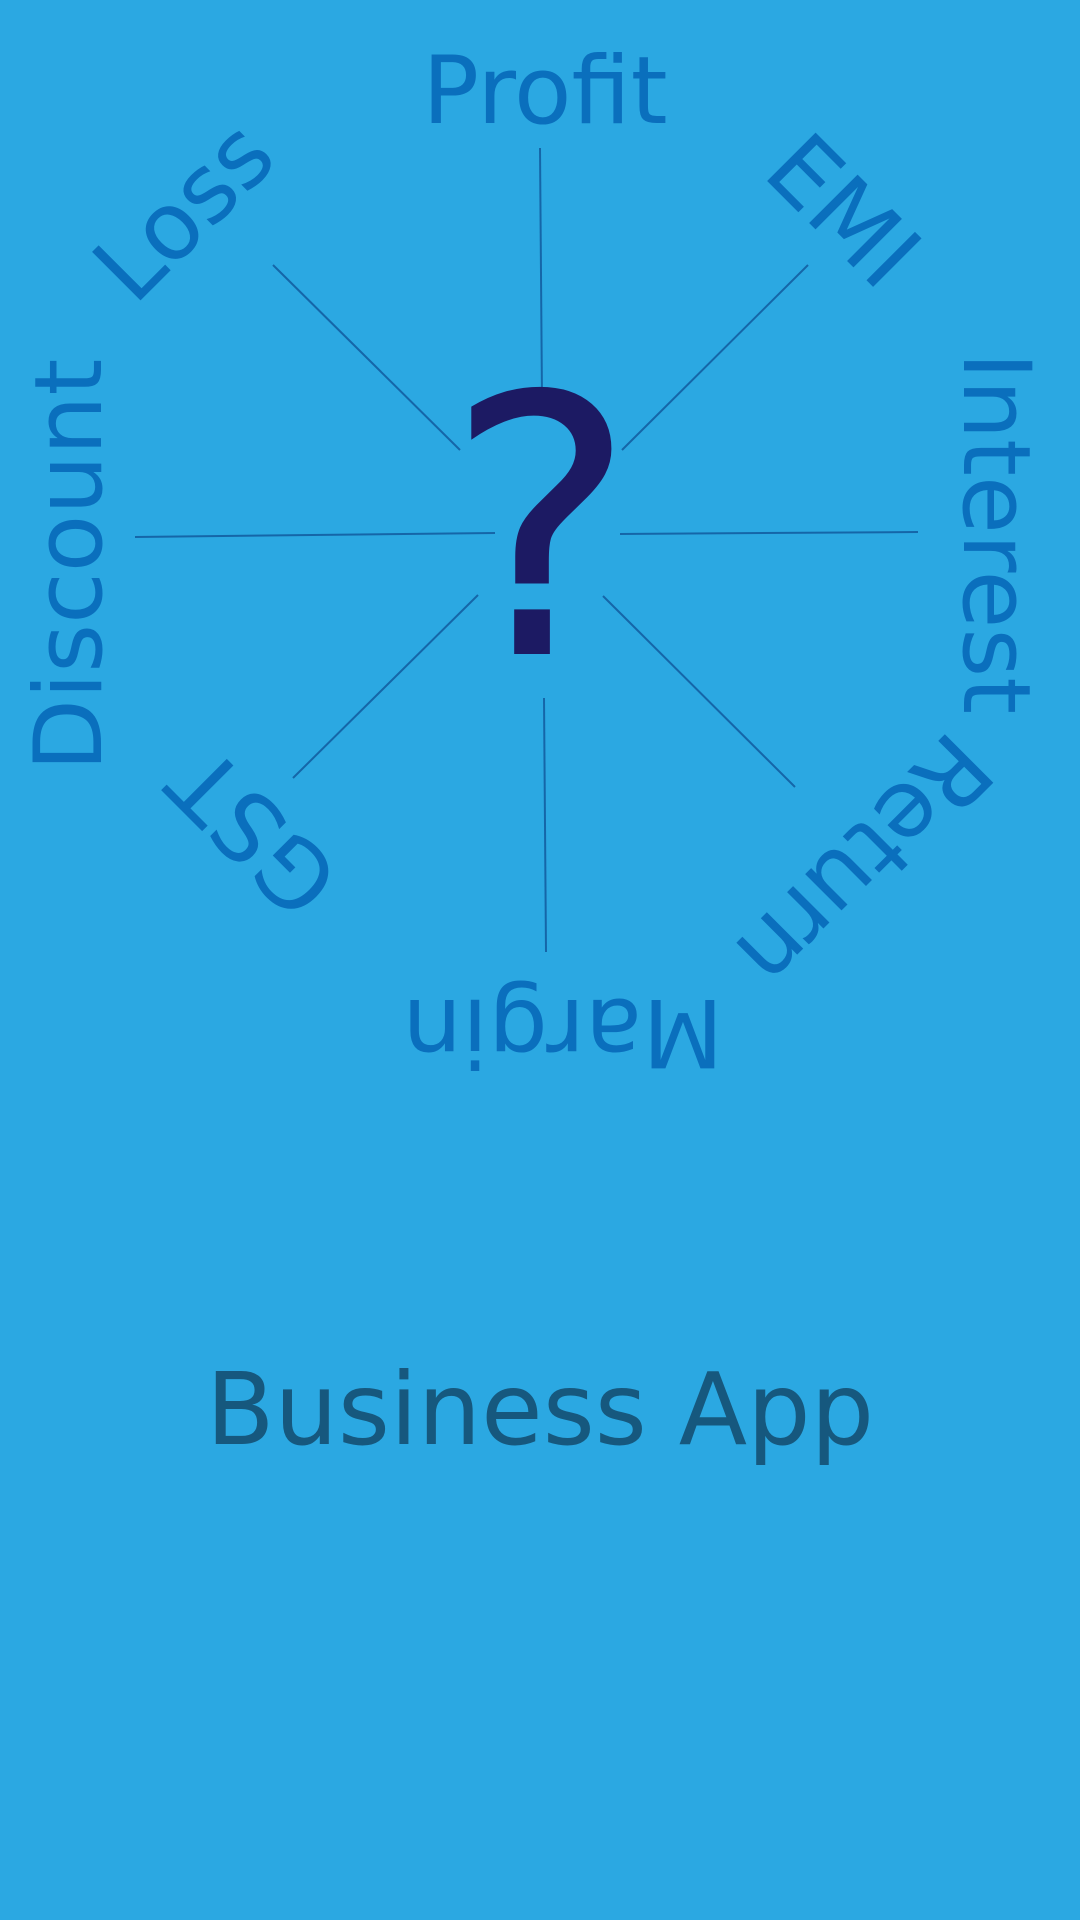  Describe the element at coordinates (541, 529) in the screenshot. I see `question-mark-icon: ?` at that location.